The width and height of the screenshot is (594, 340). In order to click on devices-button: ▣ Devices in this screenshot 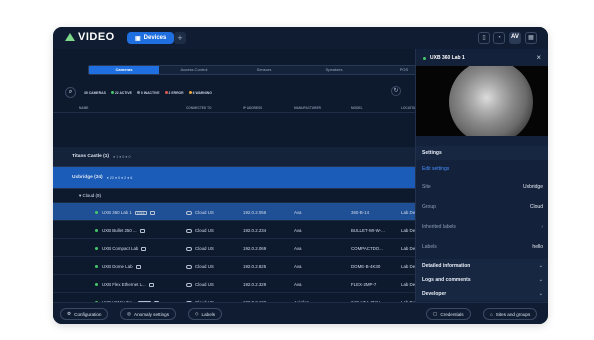, I will do `click(151, 38)`.